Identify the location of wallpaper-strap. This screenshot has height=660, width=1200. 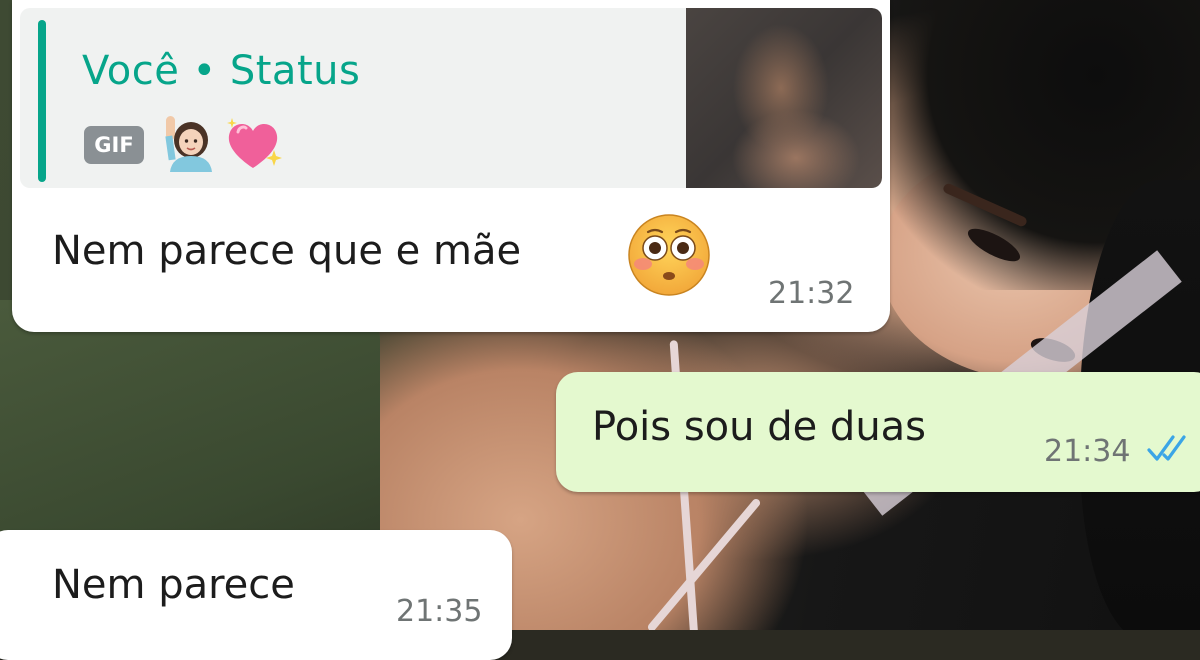
(704, 563).